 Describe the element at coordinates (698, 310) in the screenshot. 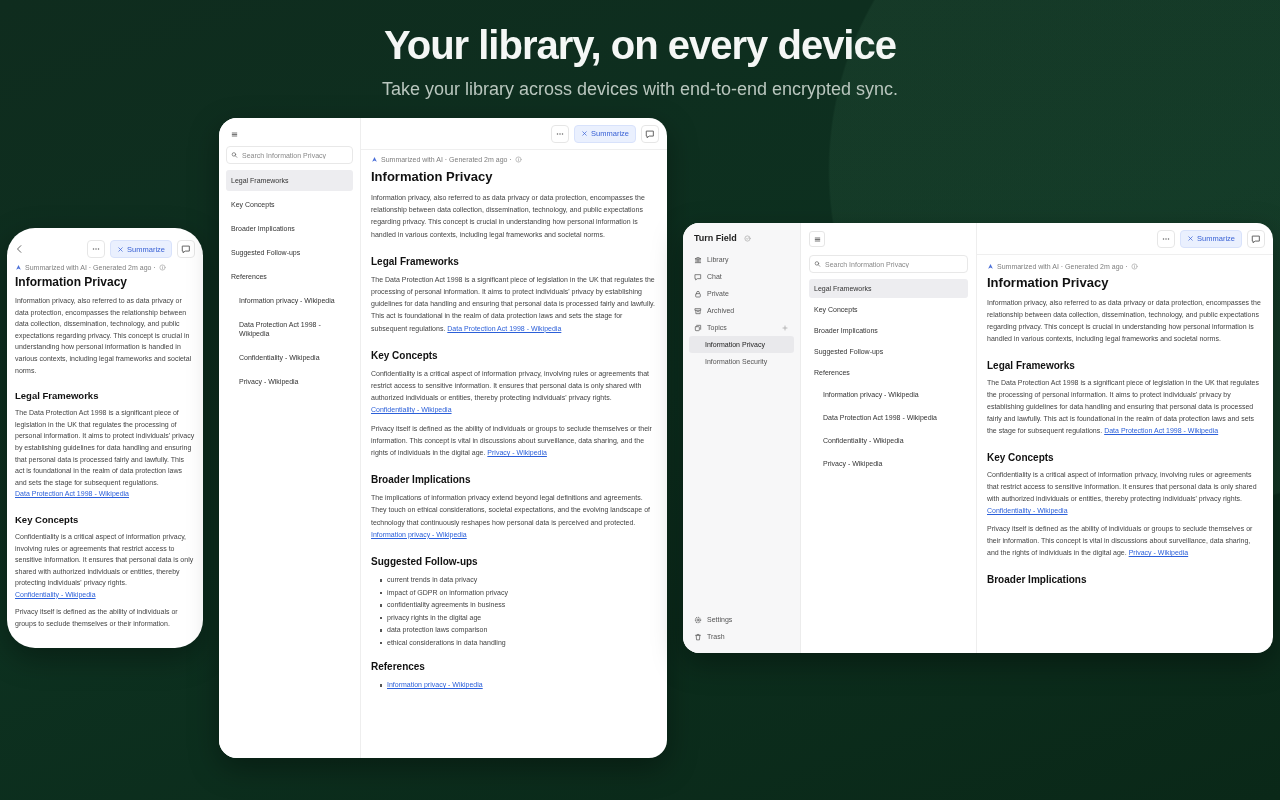

I see `archive-icon` at that location.